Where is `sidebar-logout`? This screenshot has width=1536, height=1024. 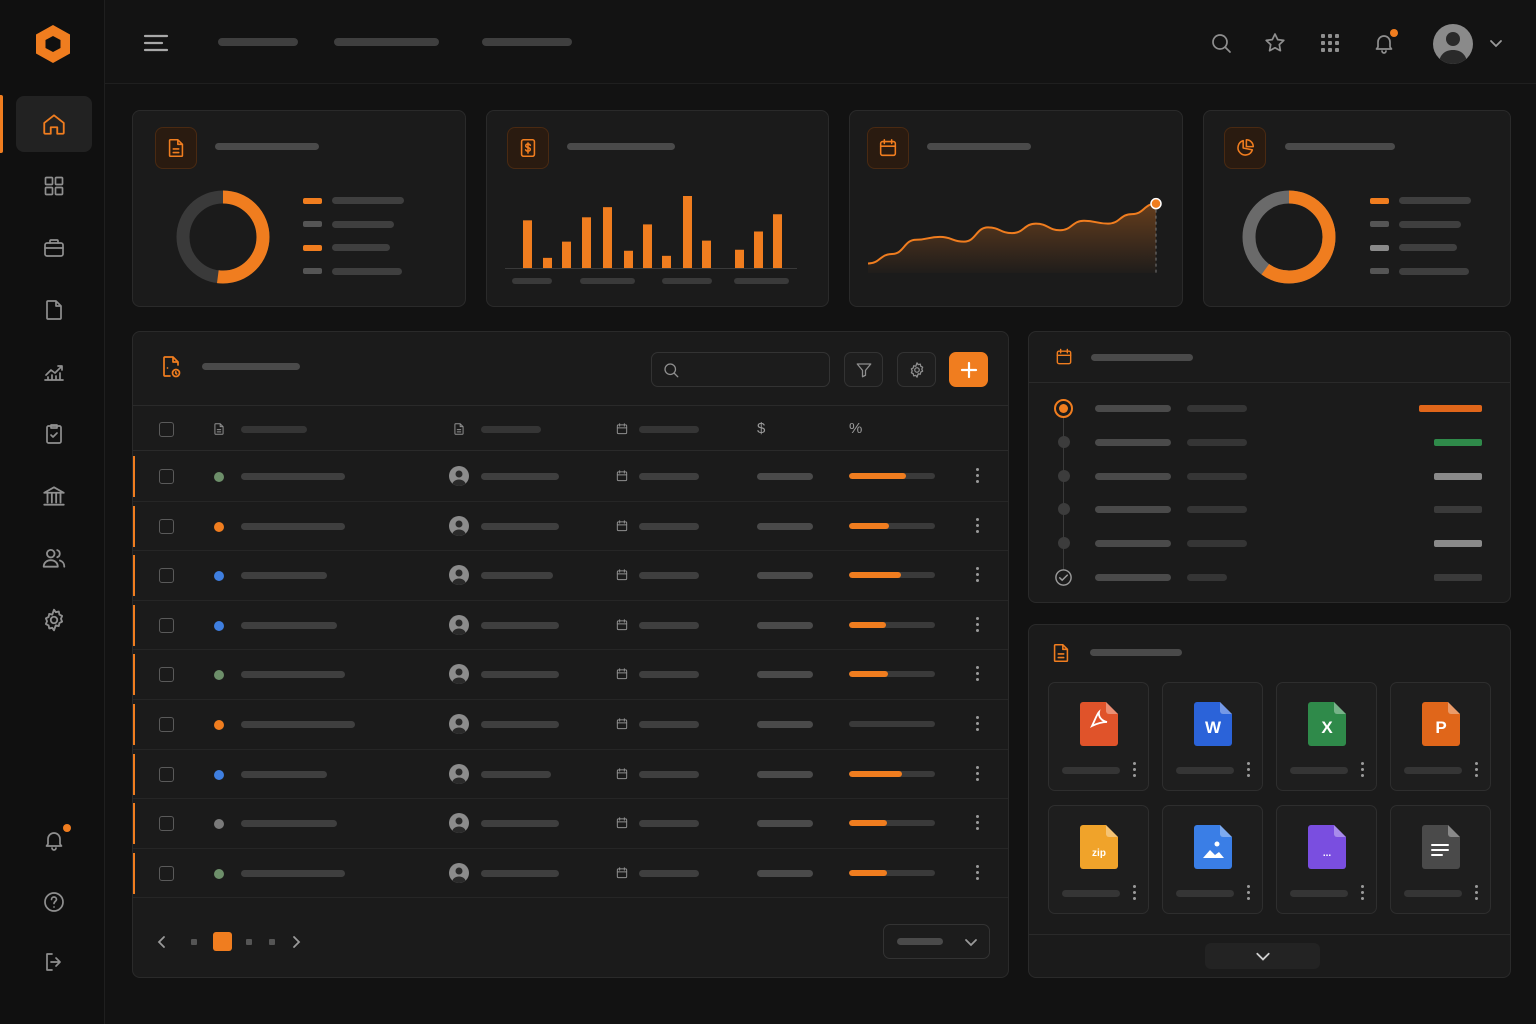 sidebar-logout is located at coordinates (54, 962).